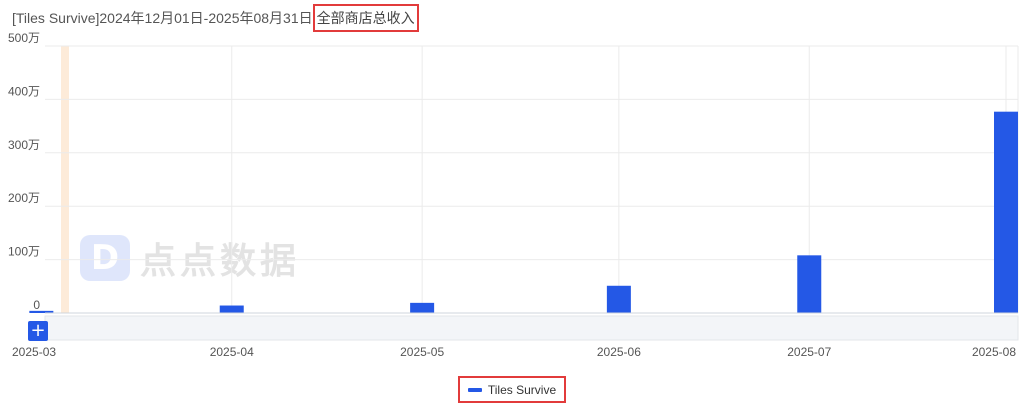  I want to click on x-tick-label: 2025-03, so click(34, 352).